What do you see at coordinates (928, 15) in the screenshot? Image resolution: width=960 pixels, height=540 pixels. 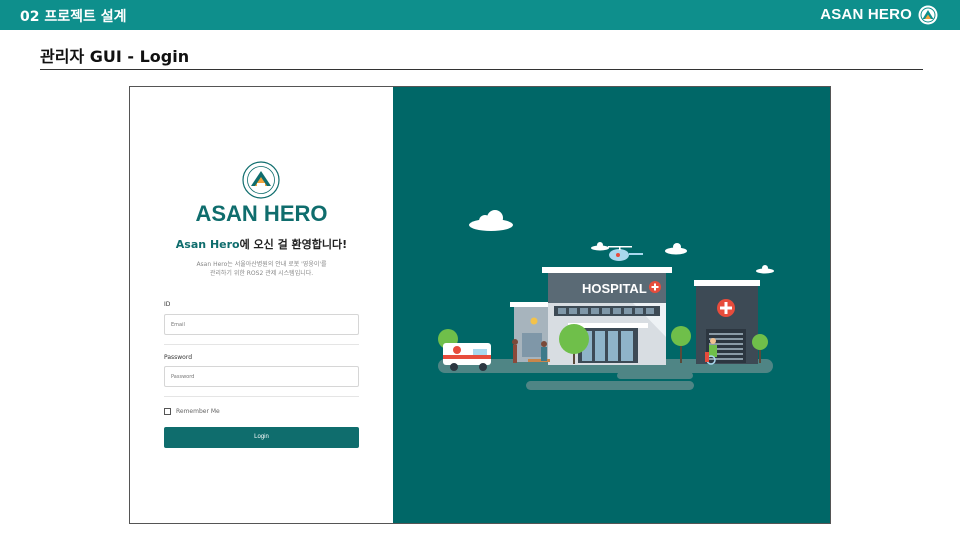 I see `brand-logo-icon` at bounding box center [928, 15].